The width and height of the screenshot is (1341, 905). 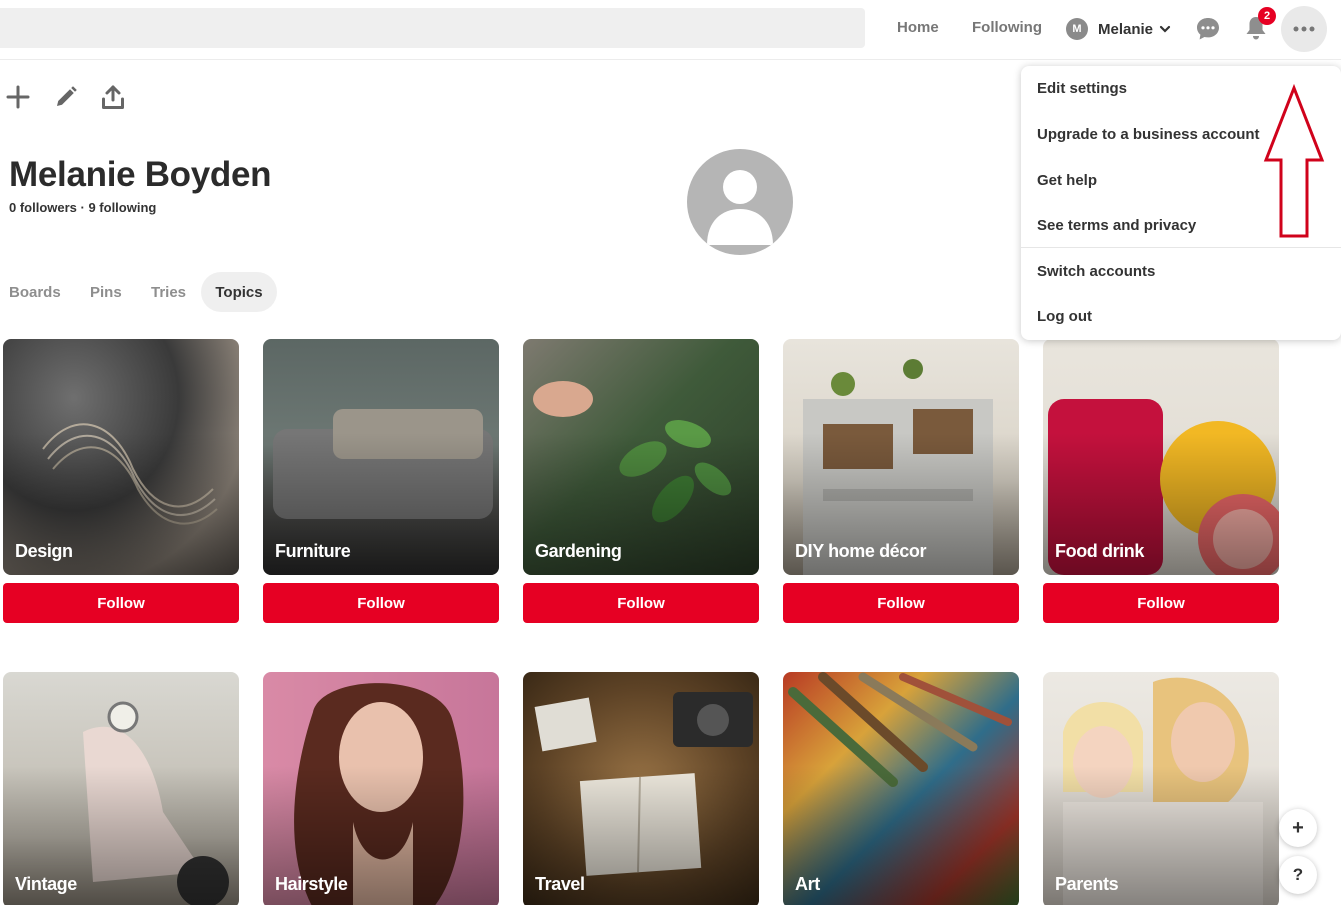 I want to click on add-floating-button: +, so click(x=1298, y=828).